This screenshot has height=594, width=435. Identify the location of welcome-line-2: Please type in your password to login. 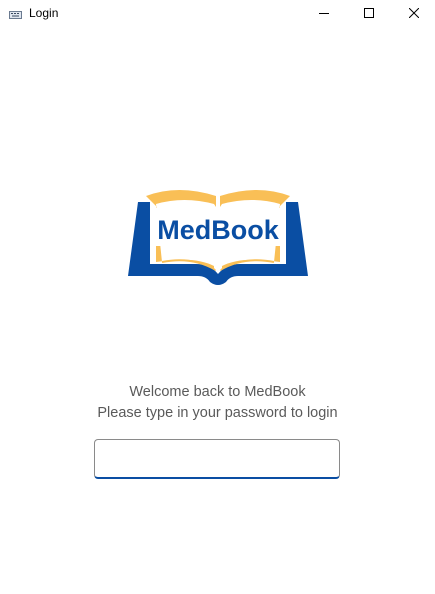
(217, 413).